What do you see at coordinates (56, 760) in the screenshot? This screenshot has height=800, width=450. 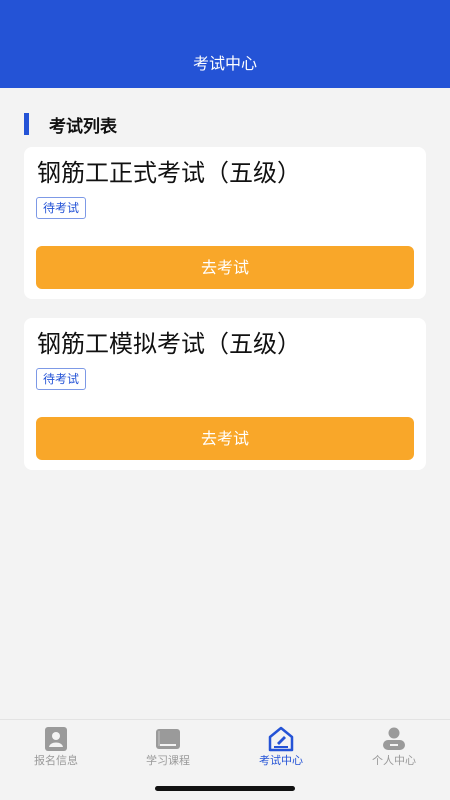 I see `tab-label: 报名信息` at bounding box center [56, 760].